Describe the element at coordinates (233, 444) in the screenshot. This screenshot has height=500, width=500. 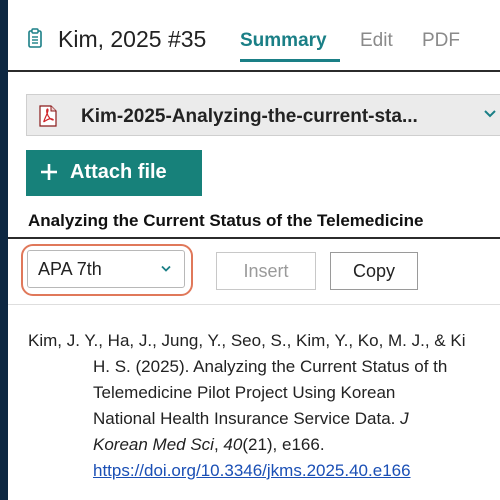
I see `journal-volume: 40` at that location.